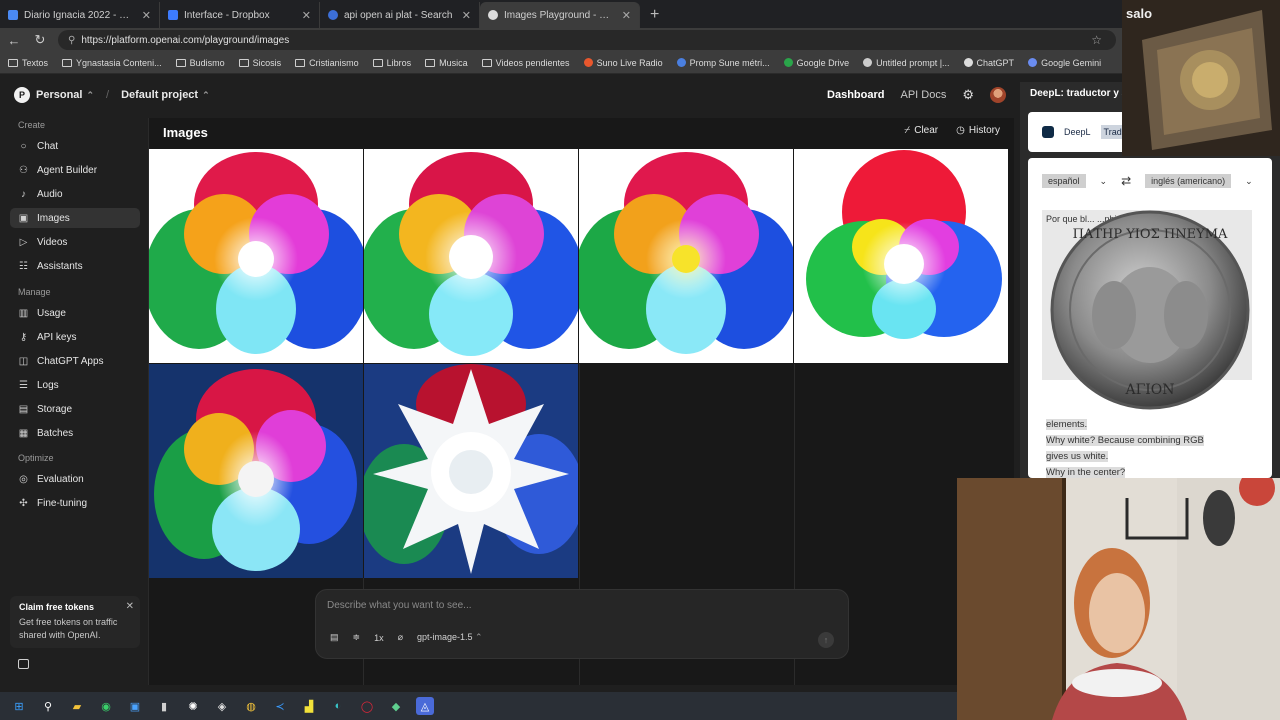 The image size is (1280, 720). Describe the element at coordinates (450, 637) in the screenshot. I see `model-selector: gpt-image-1.5 ⌃` at that location.